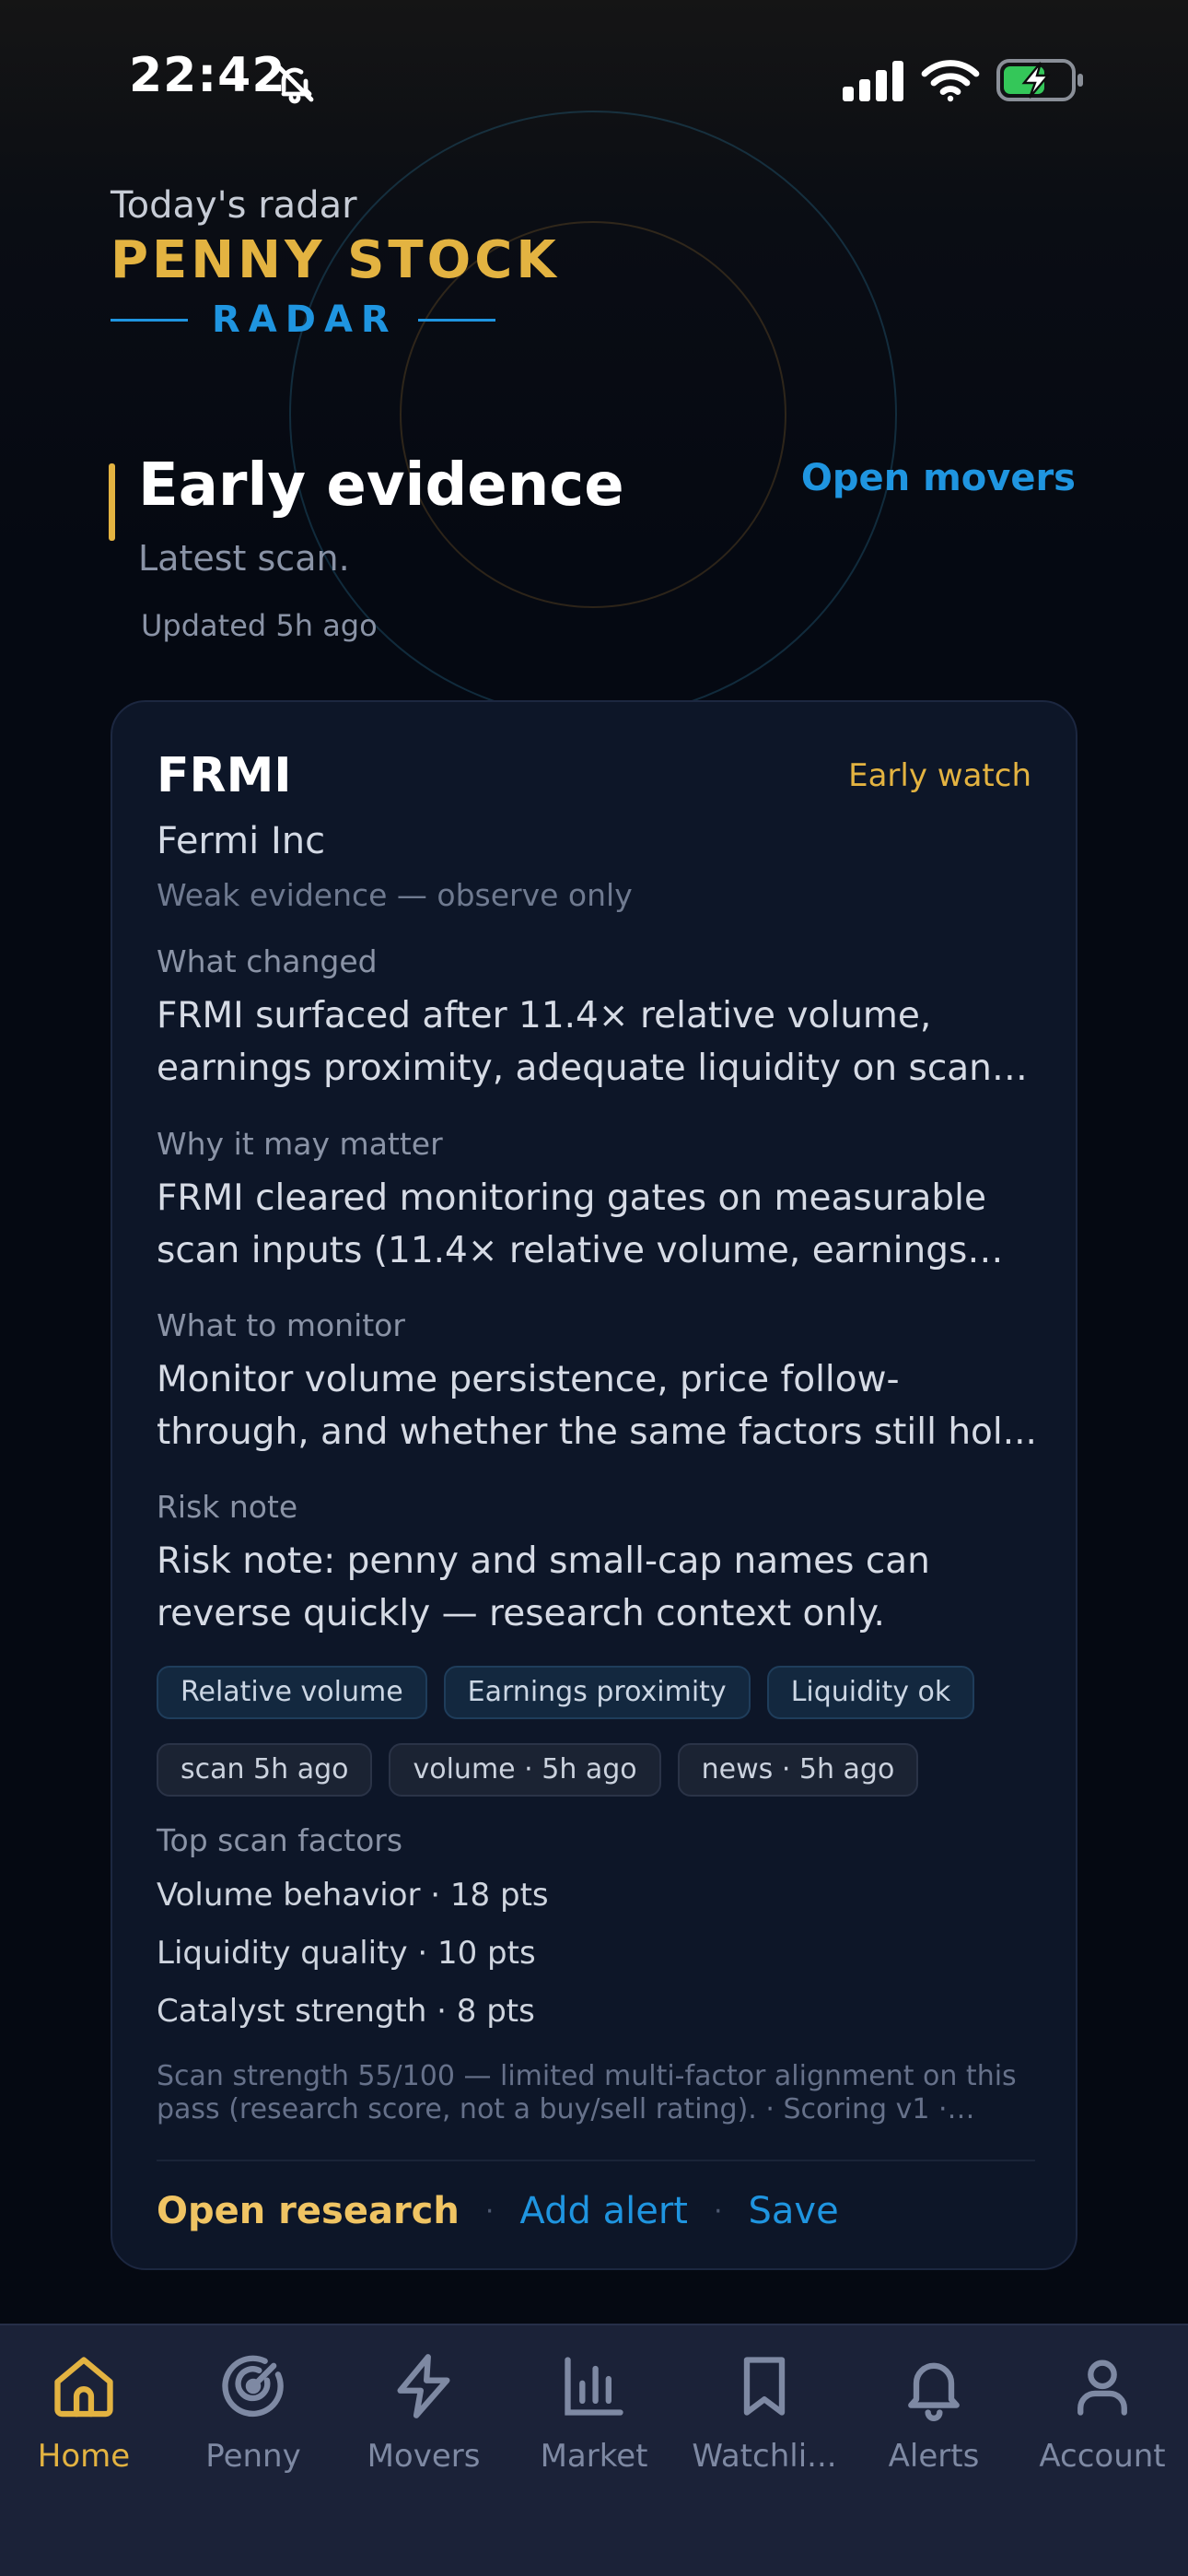 The width and height of the screenshot is (1188, 2576). I want to click on bell-off-icon, so click(294, 84).